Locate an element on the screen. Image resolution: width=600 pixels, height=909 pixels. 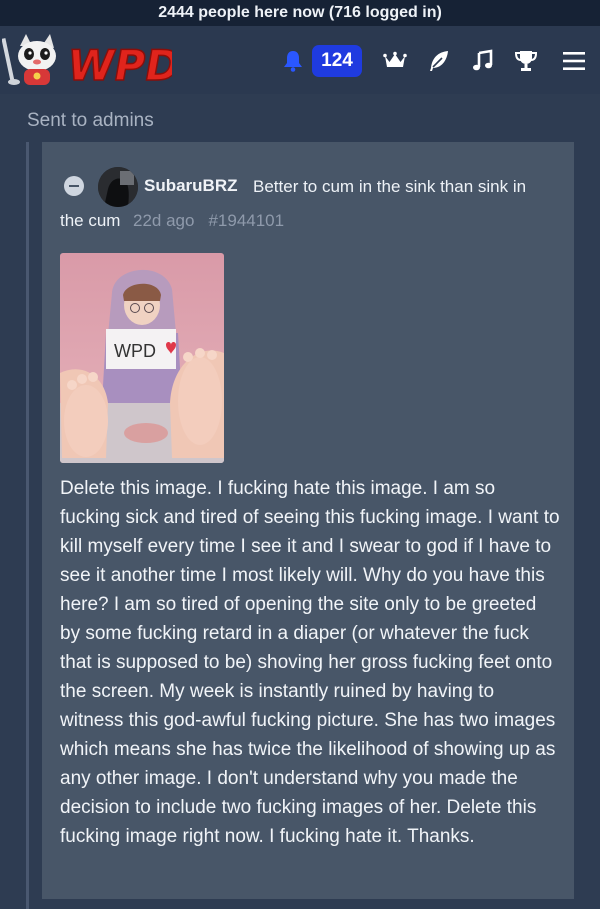
image-sign-text: WPD is located at coordinates (135, 351).